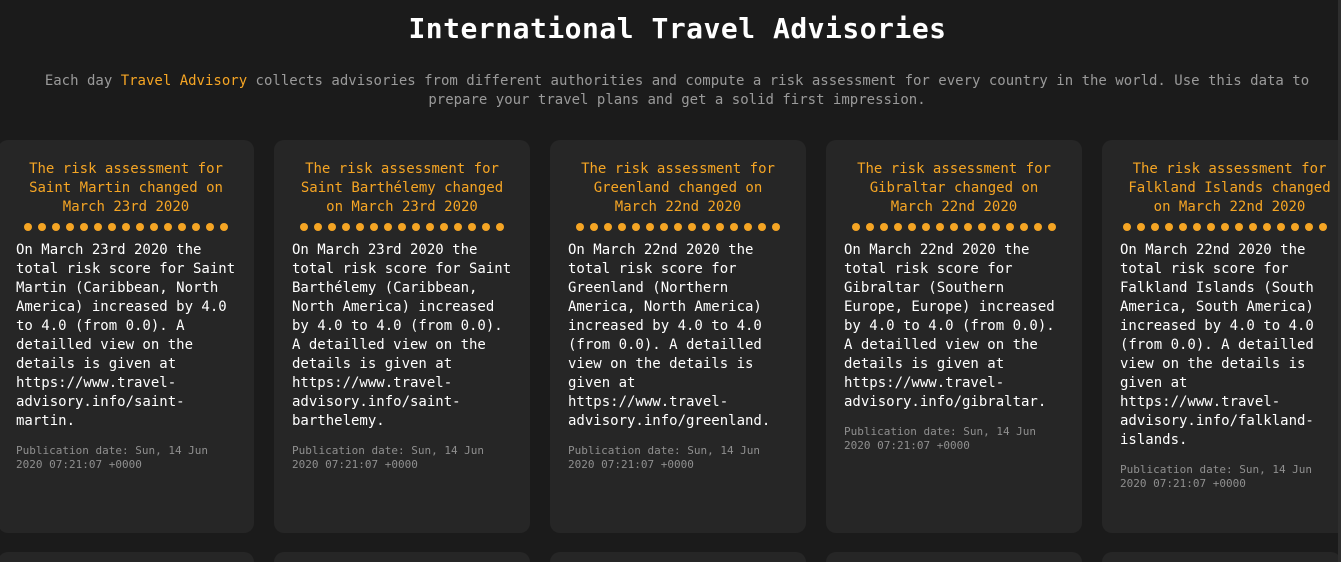 The width and height of the screenshot is (1341, 562). I want to click on travel-advisory-link: Travel Advisory, so click(184, 81).